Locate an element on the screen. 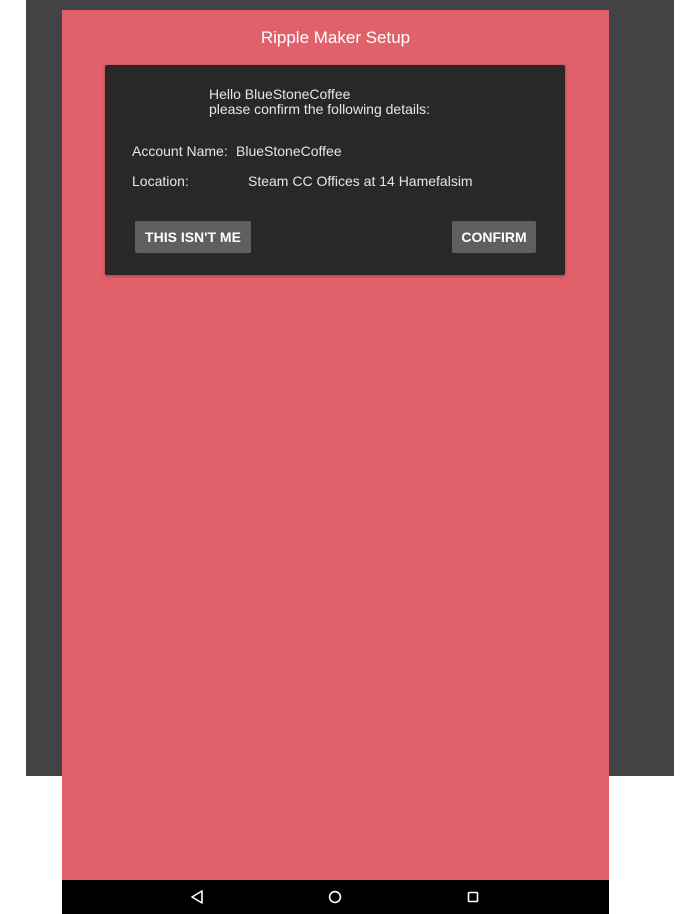  back-icon is located at coordinates (197, 897).